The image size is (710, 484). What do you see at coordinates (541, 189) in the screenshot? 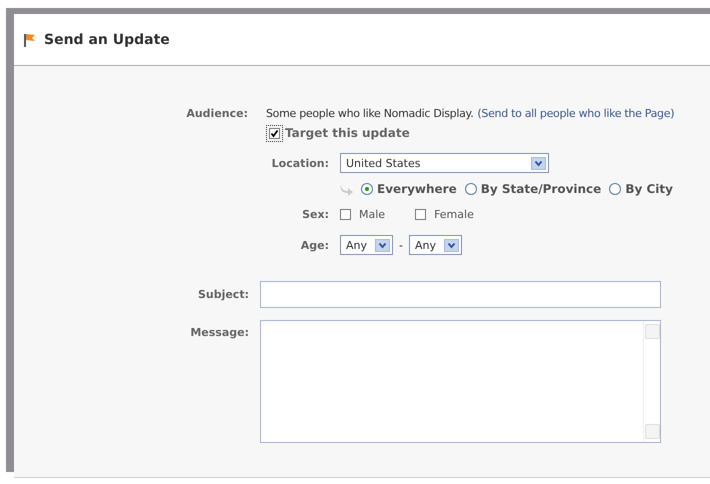
I see `radio-label: By State/Province` at bounding box center [541, 189].